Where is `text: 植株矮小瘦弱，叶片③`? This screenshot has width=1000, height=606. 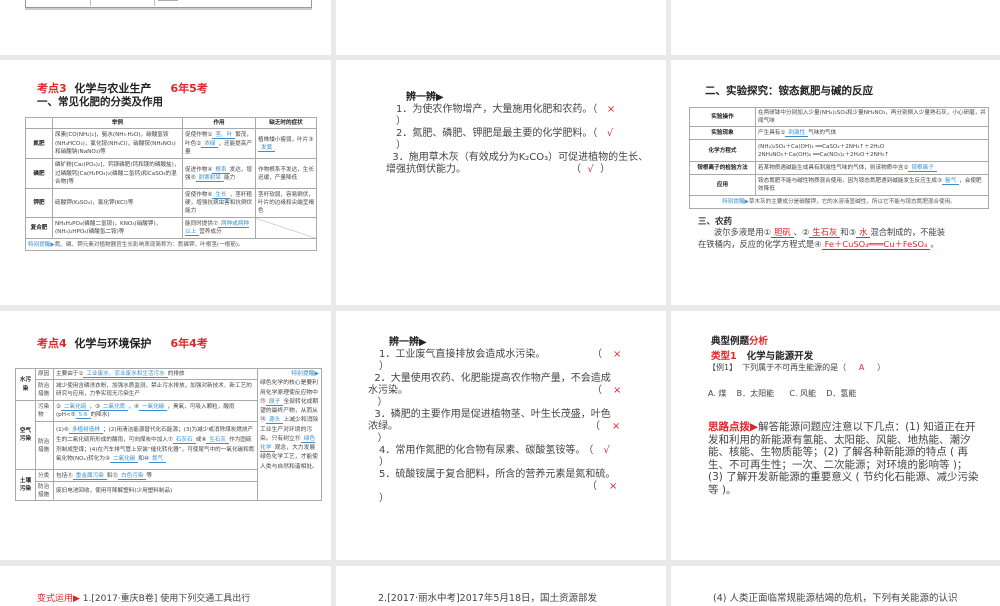
text: 植株矮小瘦弱，叶片③ is located at coordinates (286, 139).